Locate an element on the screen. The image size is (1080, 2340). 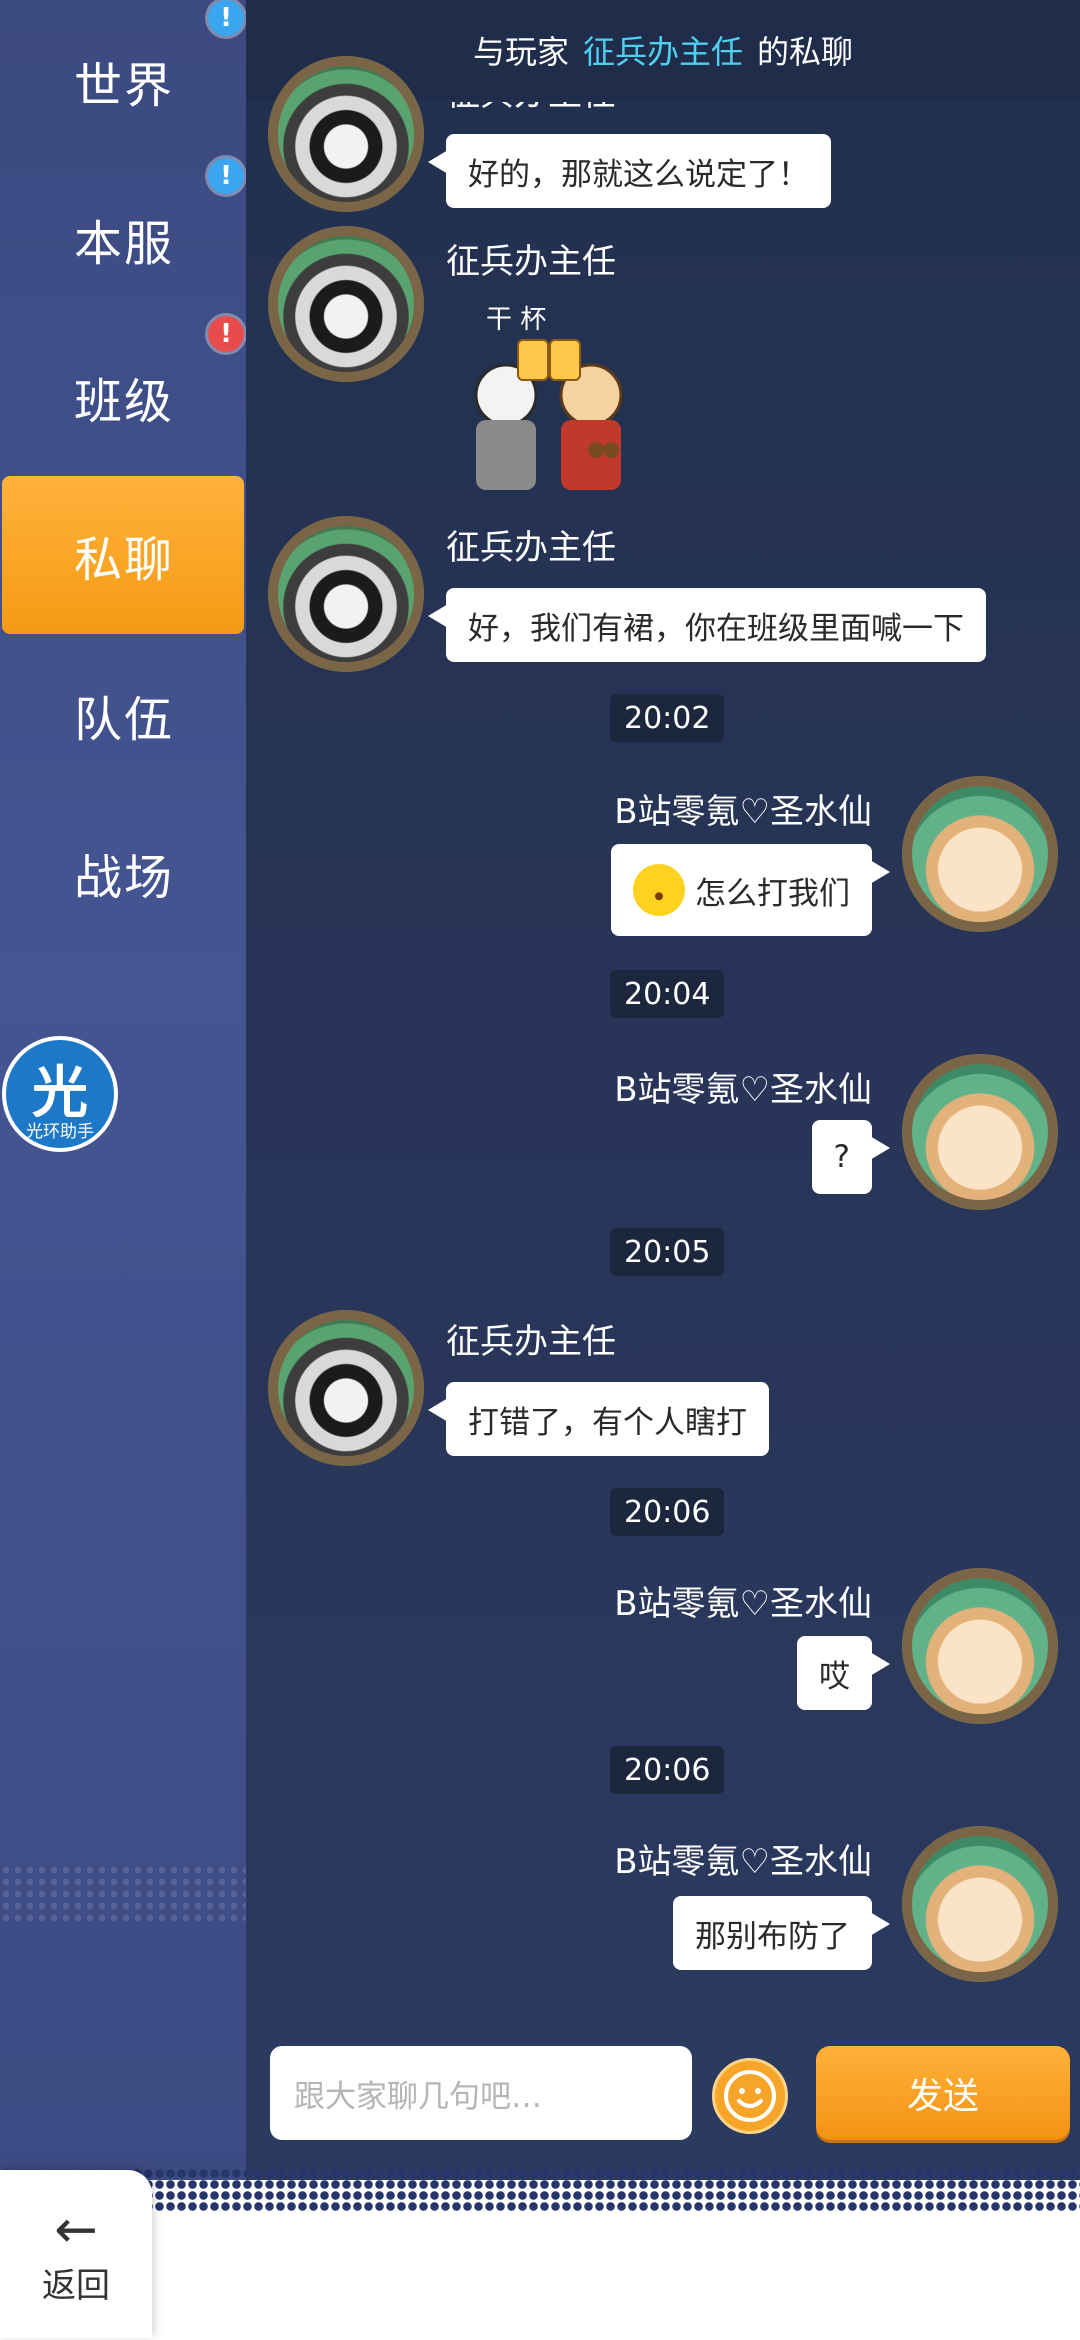
alert-badge-icon: ! is located at coordinates (226, 334).